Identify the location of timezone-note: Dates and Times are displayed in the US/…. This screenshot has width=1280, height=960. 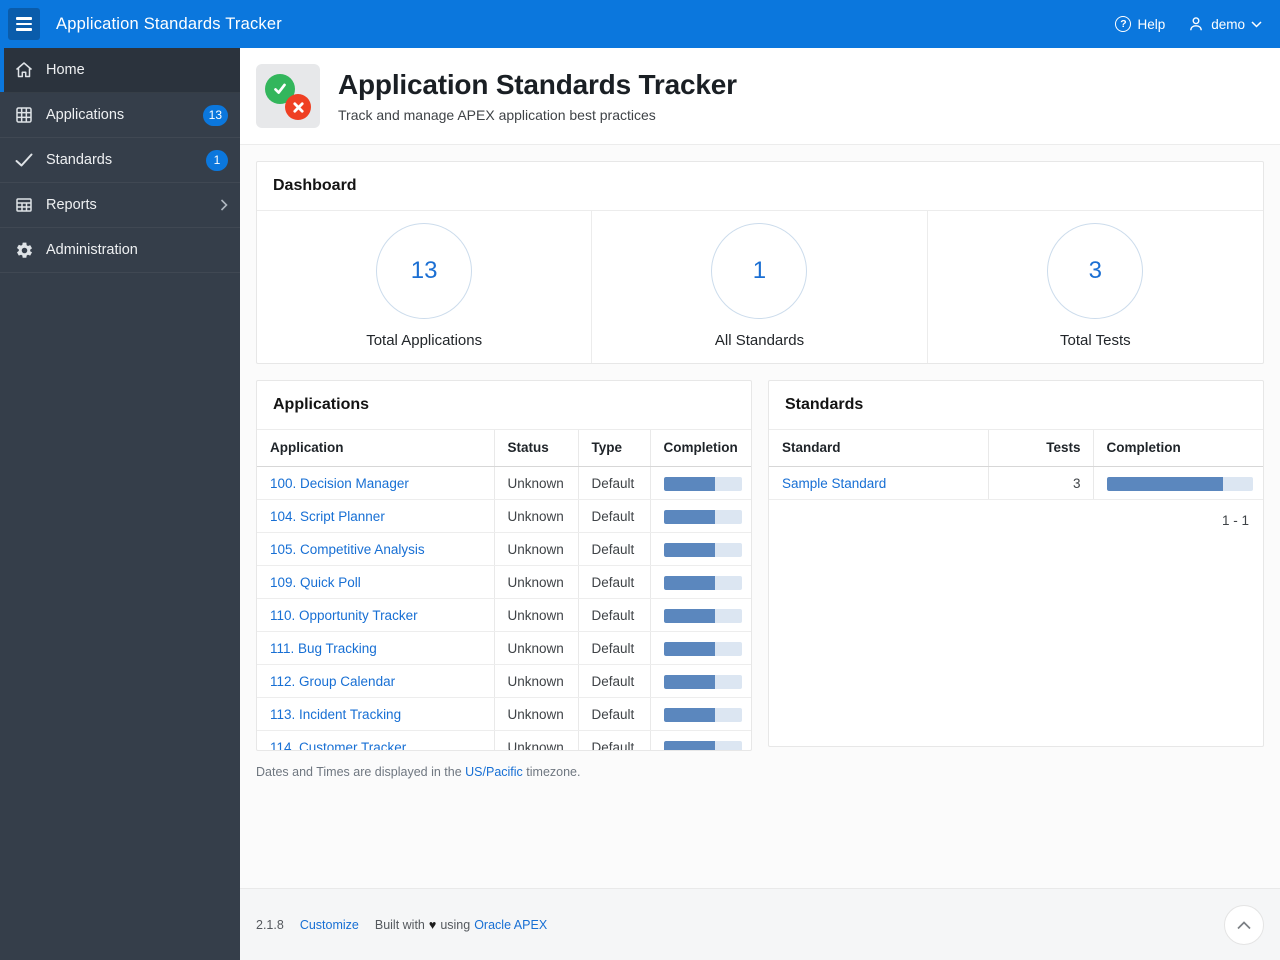
(418, 772).